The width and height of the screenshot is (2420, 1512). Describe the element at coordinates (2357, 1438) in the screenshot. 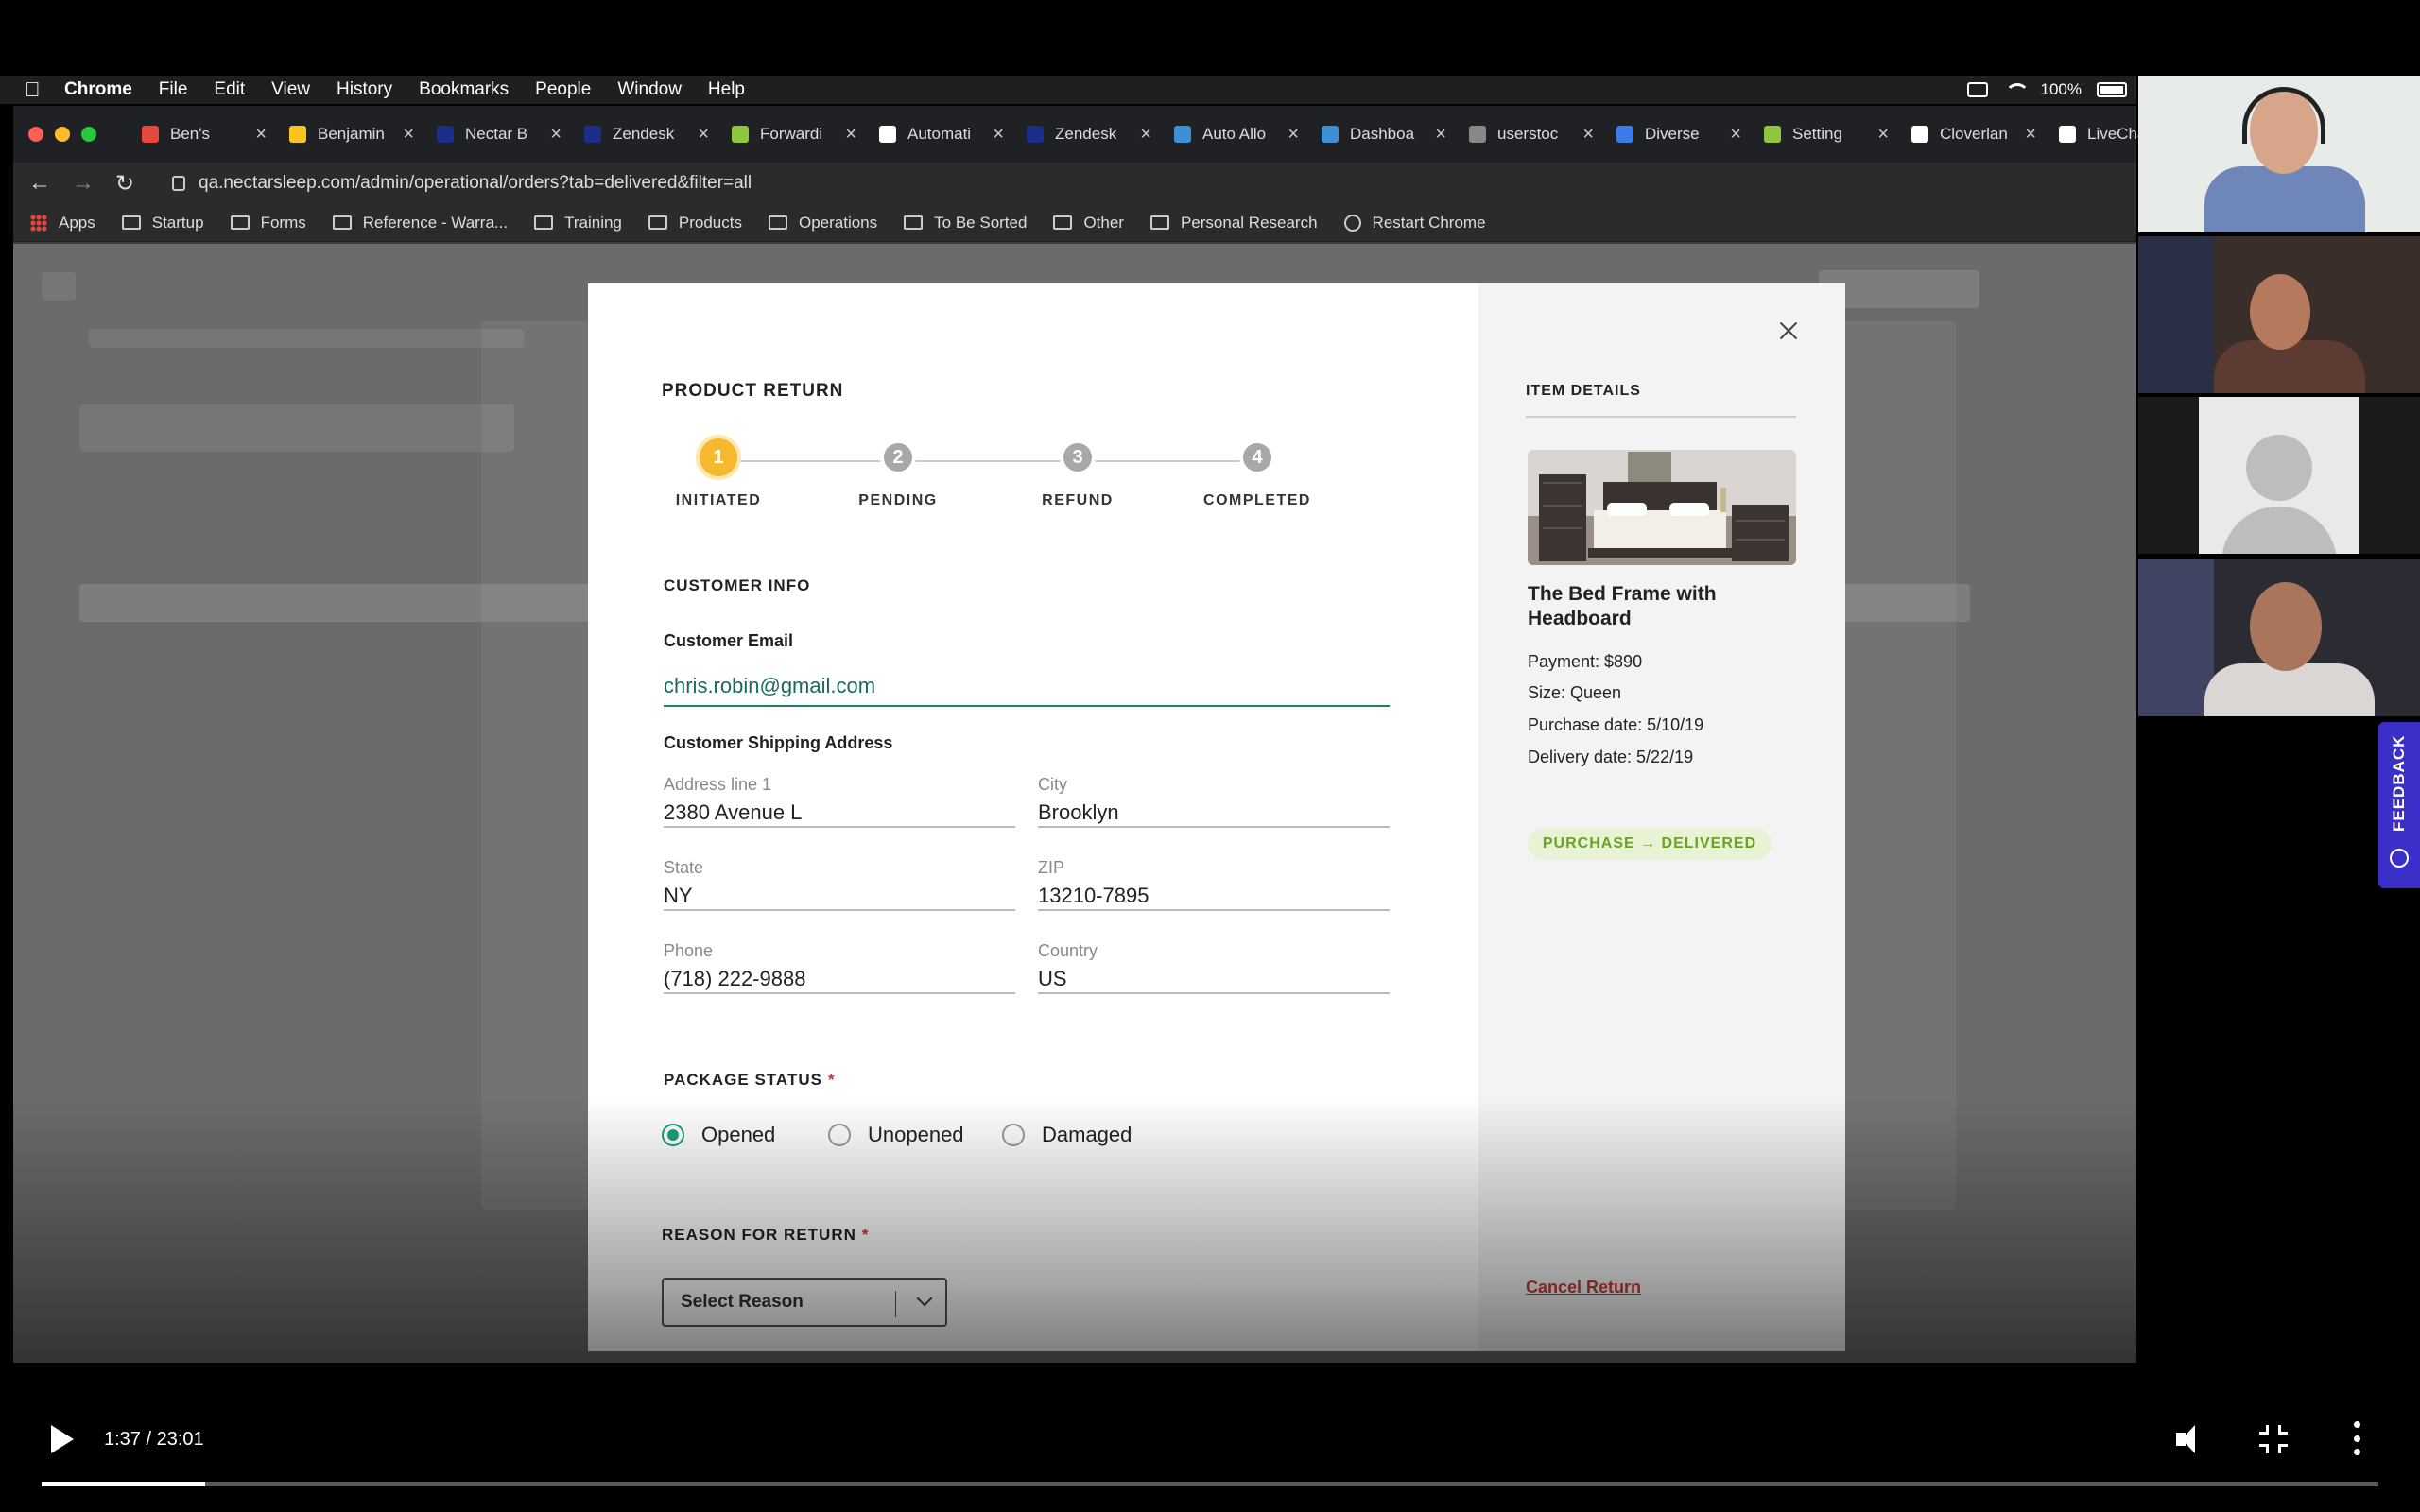

I see `more-options-icon` at that location.